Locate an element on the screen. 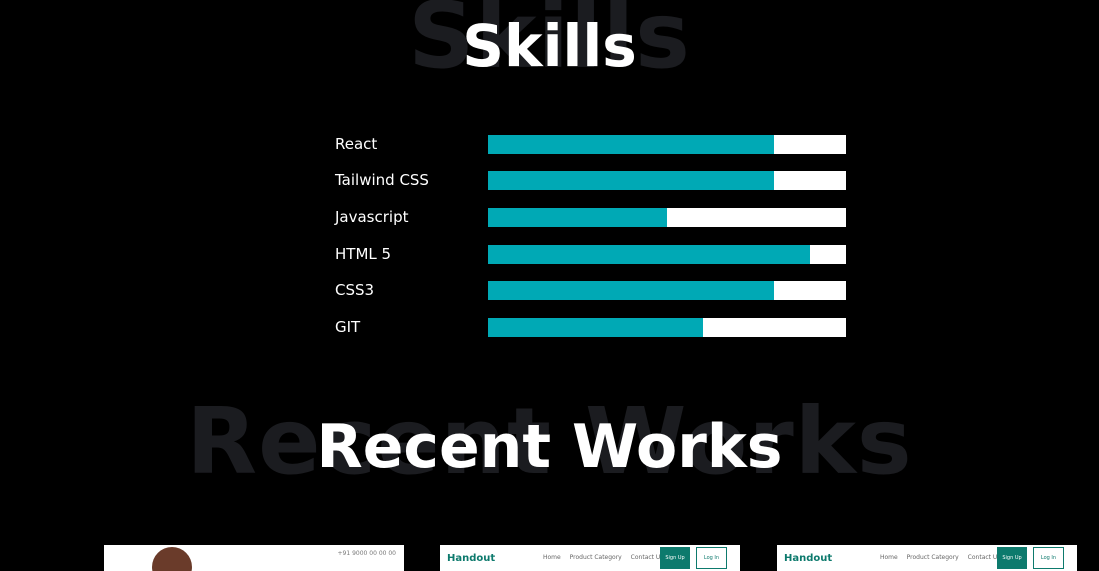  skill-row-css3: CSS3 is located at coordinates (590, 290).